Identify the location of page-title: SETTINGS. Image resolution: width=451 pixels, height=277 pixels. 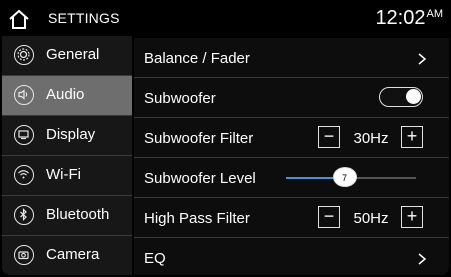
(84, 18).